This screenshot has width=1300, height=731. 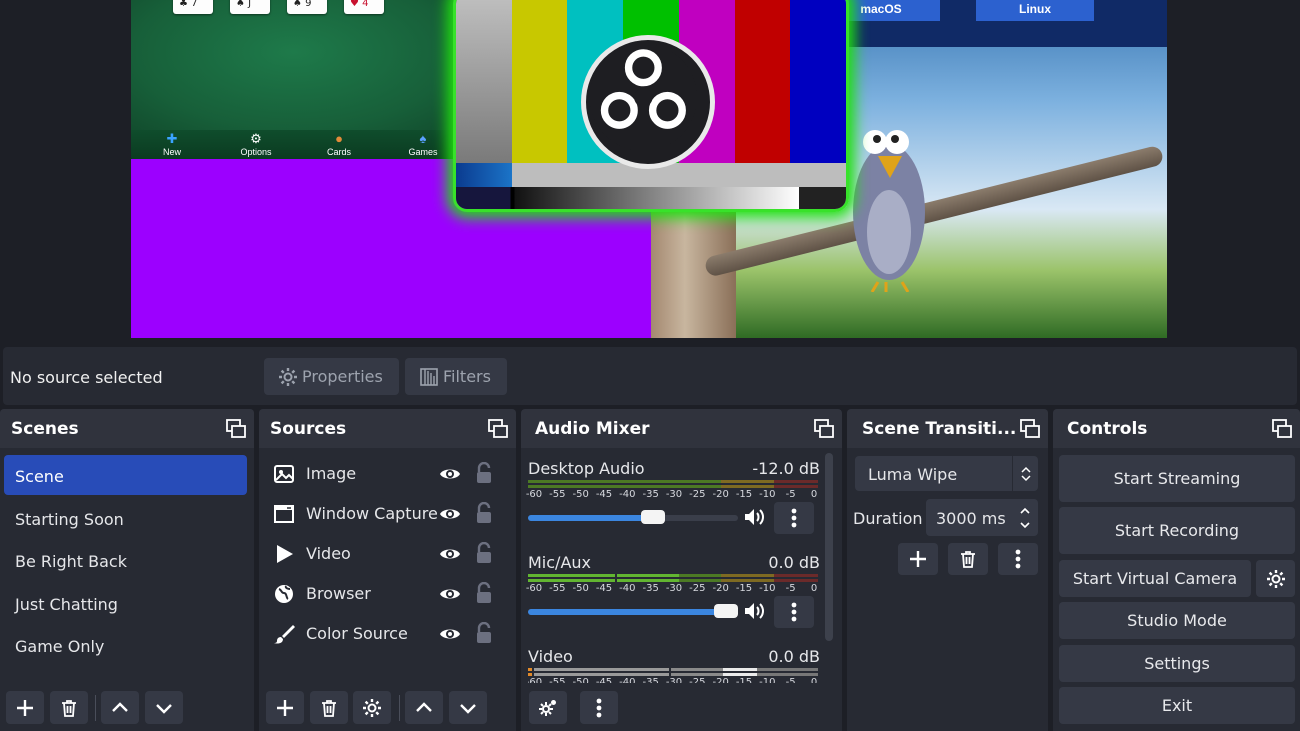 I want to click on add-scene-button, so click(x=25, y=707).